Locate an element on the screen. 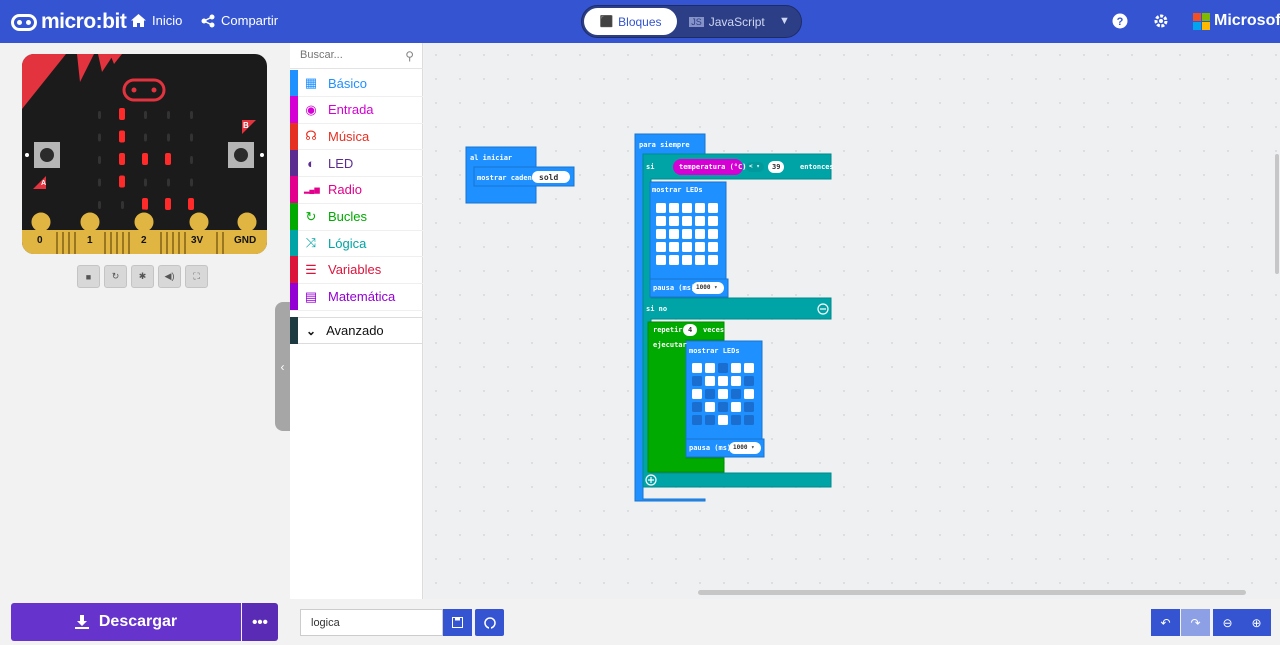 Image resolution: width=1280 pixels, height=645 pixels. pause-value-2: 1000 ▾ is located at coordinates (744, 447).